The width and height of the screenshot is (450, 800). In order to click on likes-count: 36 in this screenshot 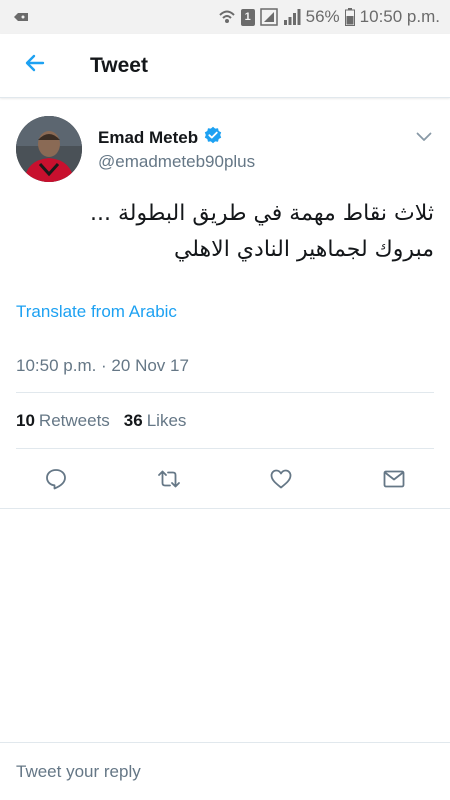, I will do `click(133, 420)`.